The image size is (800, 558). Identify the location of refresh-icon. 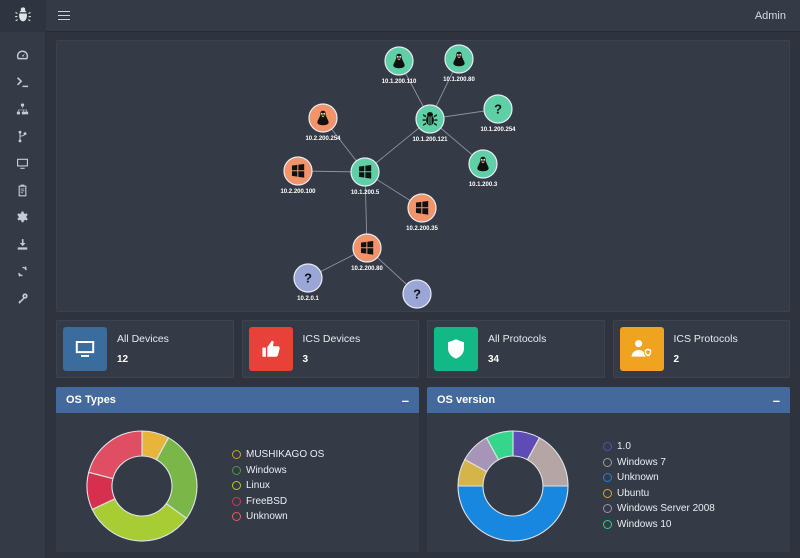
(22, 271).